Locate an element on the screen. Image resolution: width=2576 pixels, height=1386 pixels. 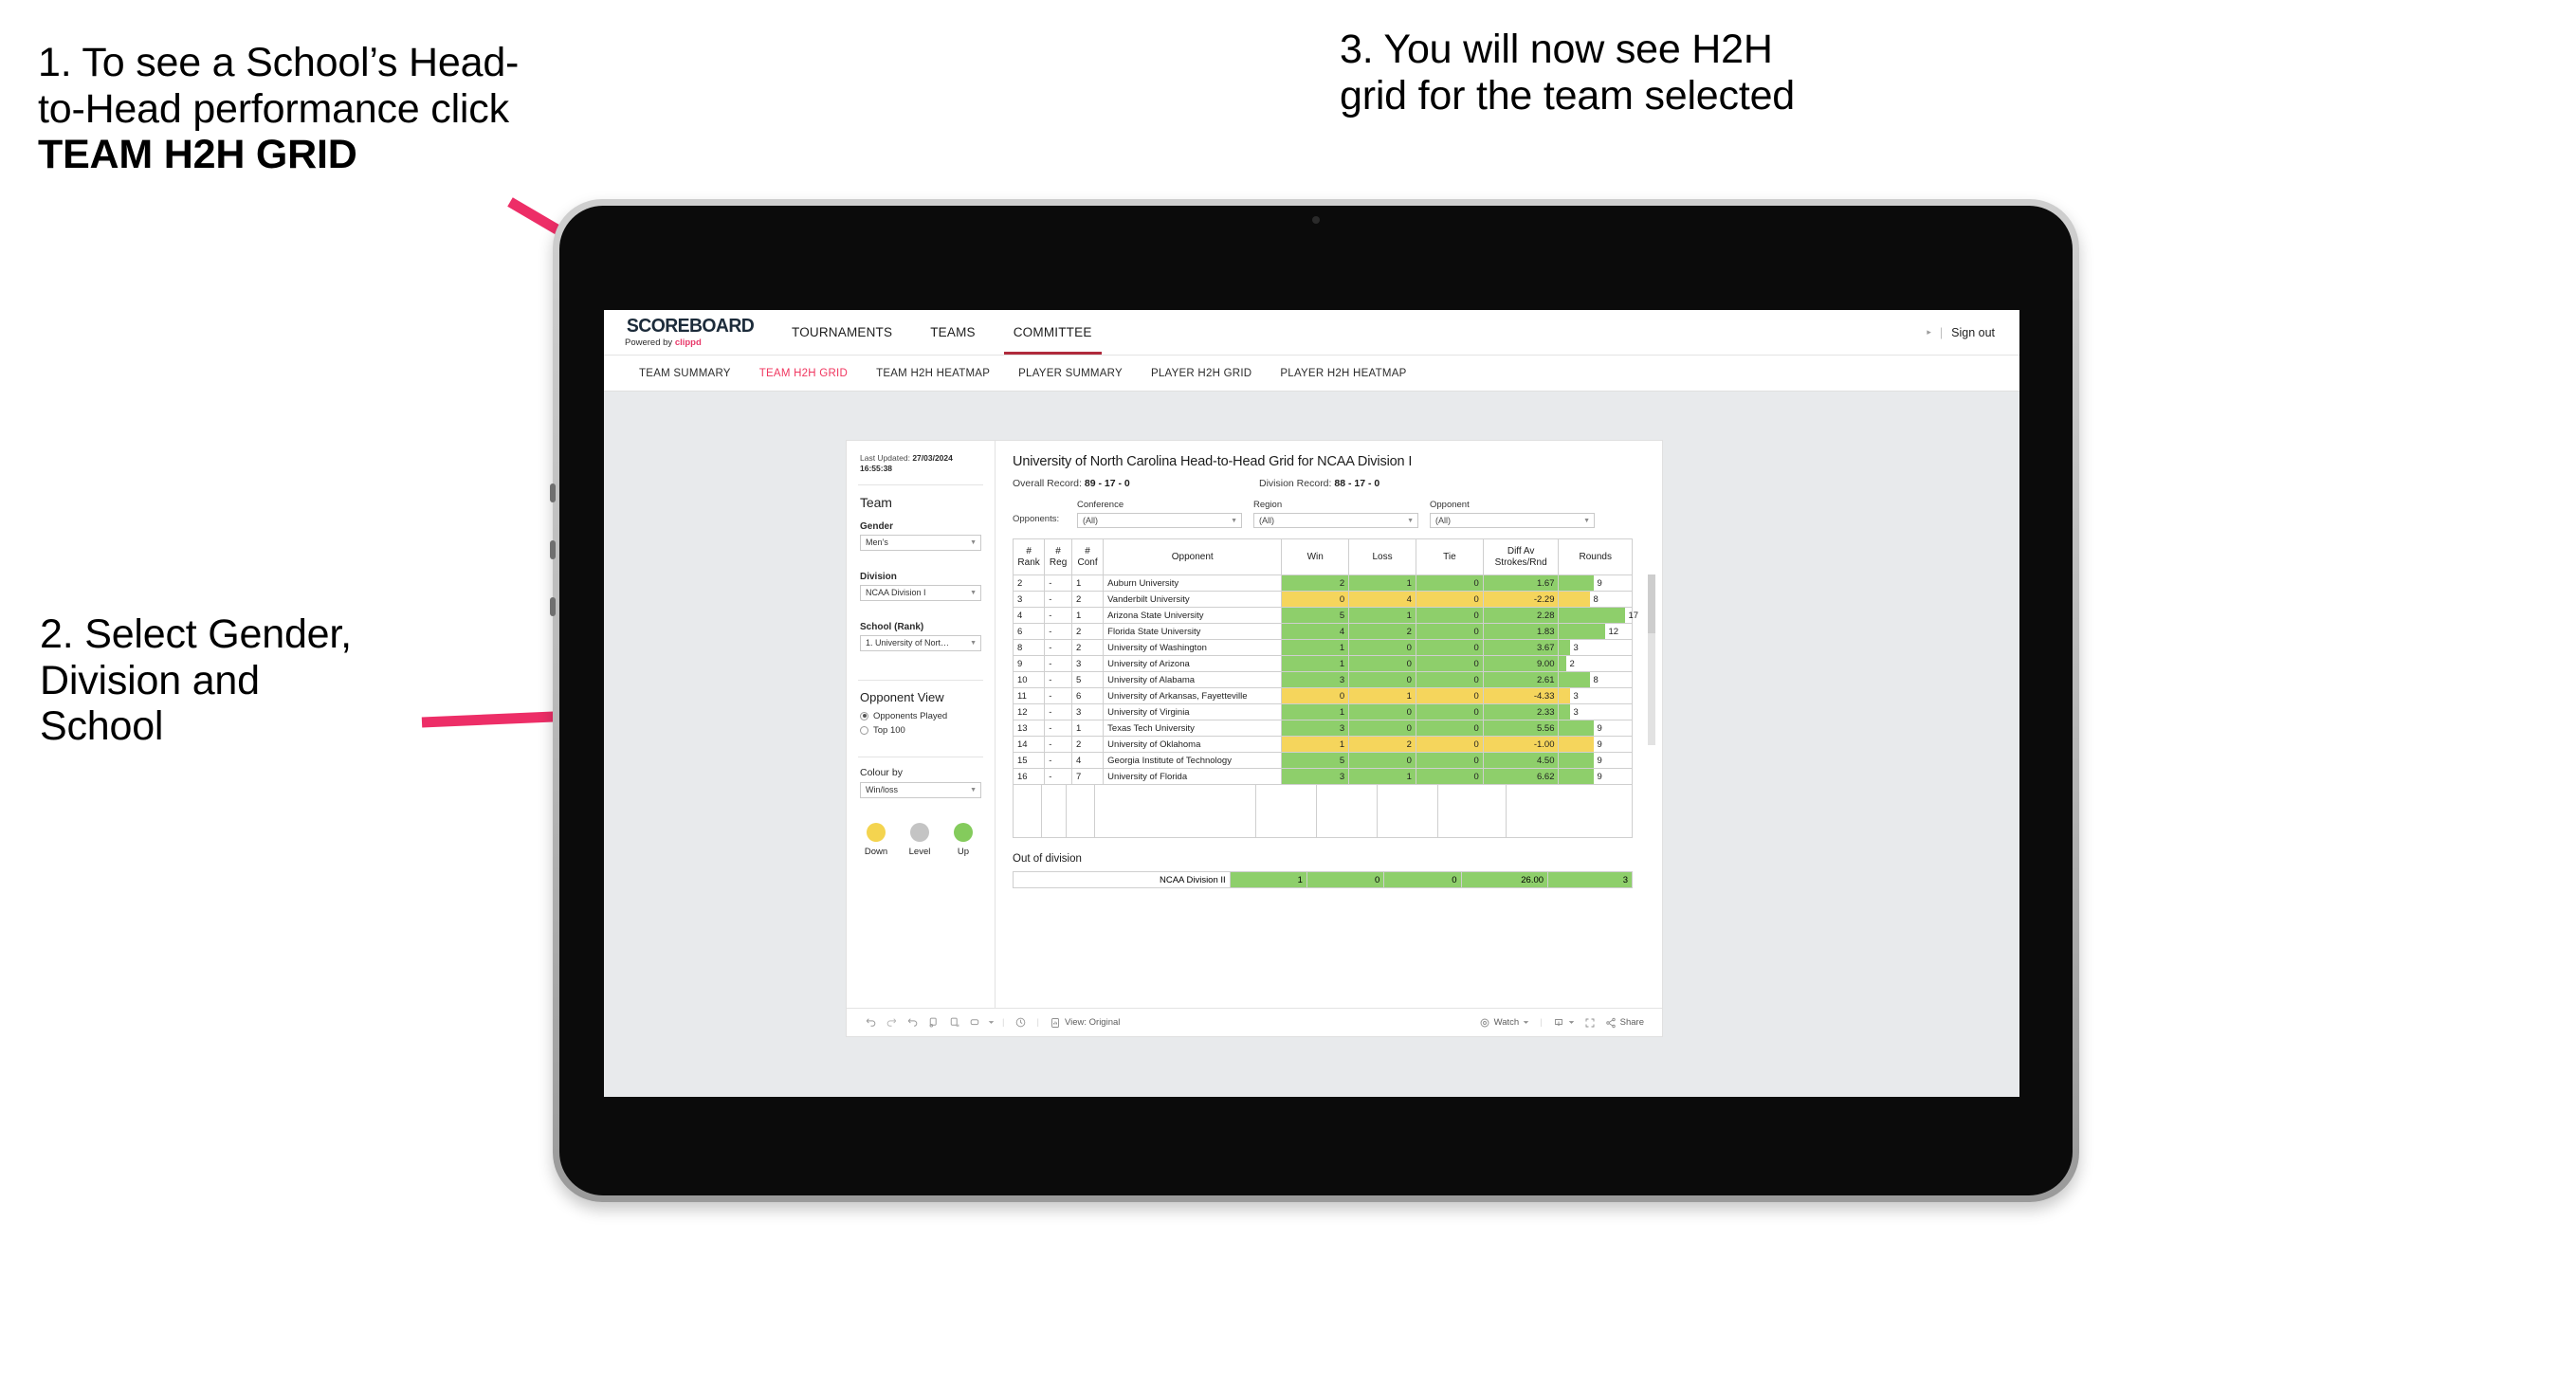
table-vertical-scrollbar is located at coordinates (1651, 659).